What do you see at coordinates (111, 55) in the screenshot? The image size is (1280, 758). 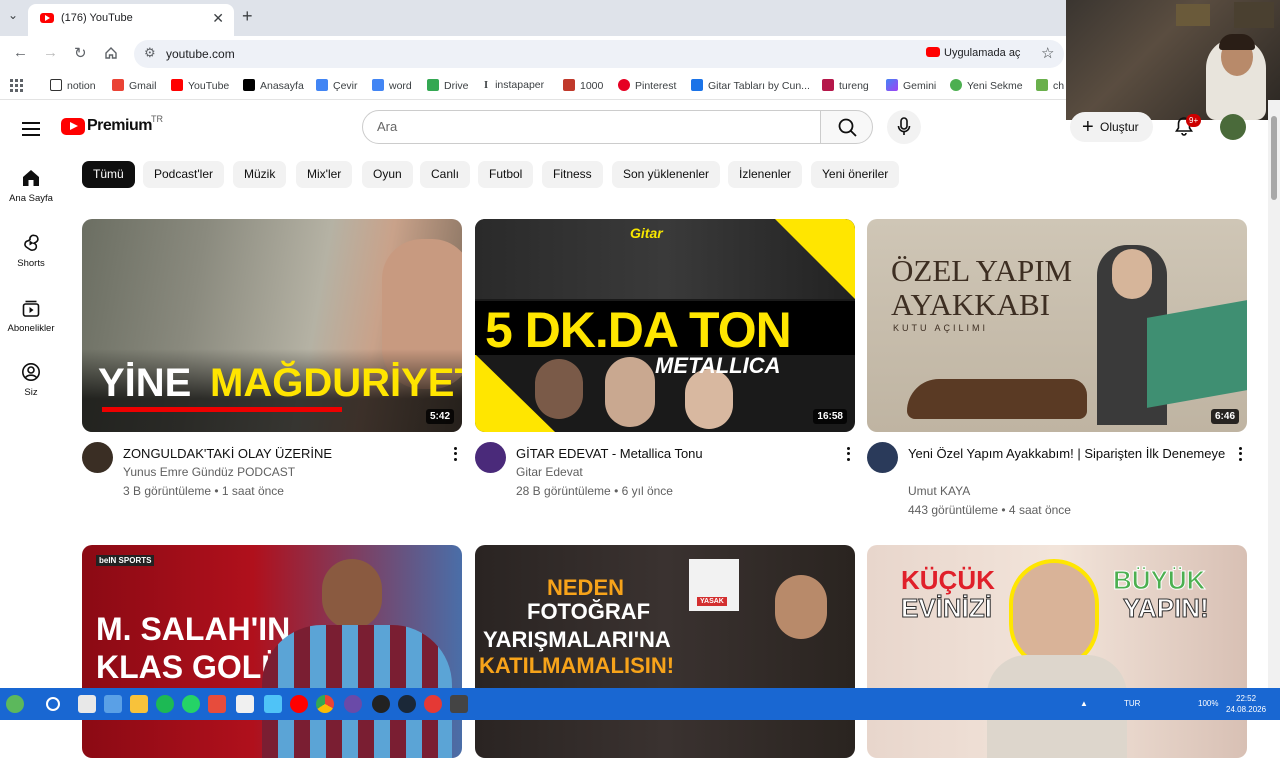 I see `home-button-icon` at bounding box center [111, 55].